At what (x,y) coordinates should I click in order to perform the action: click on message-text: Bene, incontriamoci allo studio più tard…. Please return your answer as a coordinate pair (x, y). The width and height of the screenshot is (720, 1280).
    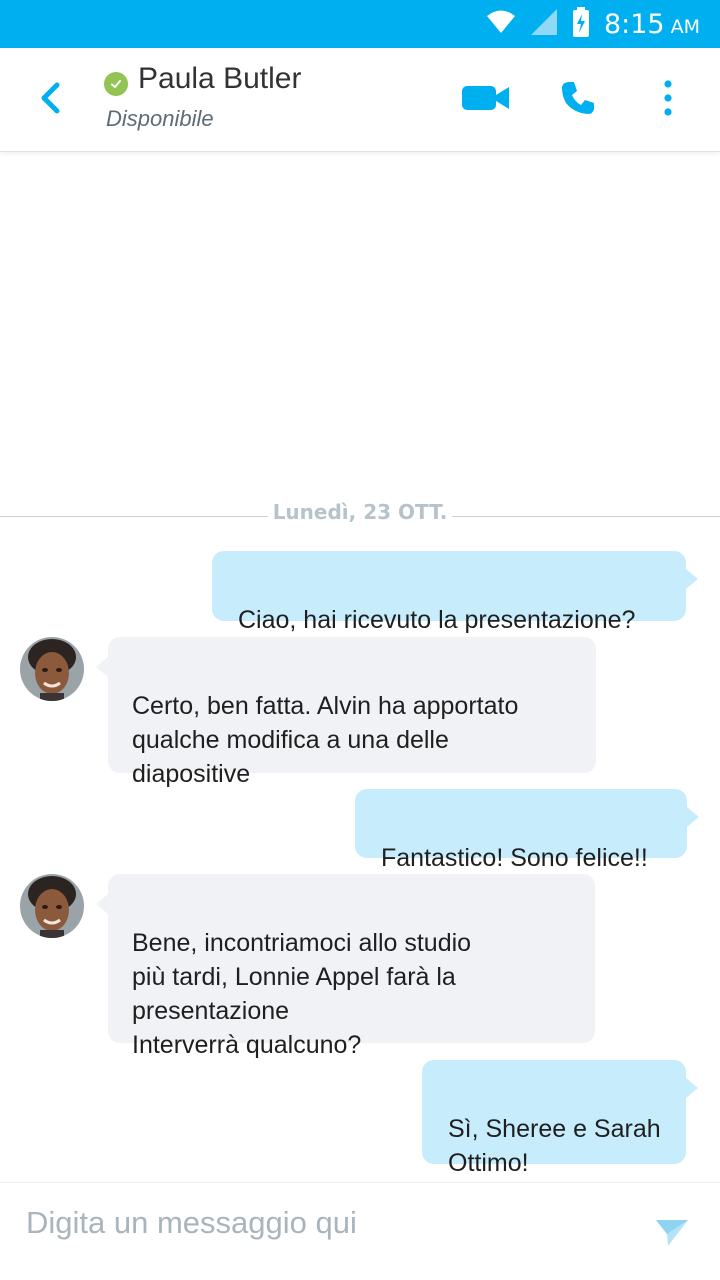
    Looking at the image, I should click on (302, 994).